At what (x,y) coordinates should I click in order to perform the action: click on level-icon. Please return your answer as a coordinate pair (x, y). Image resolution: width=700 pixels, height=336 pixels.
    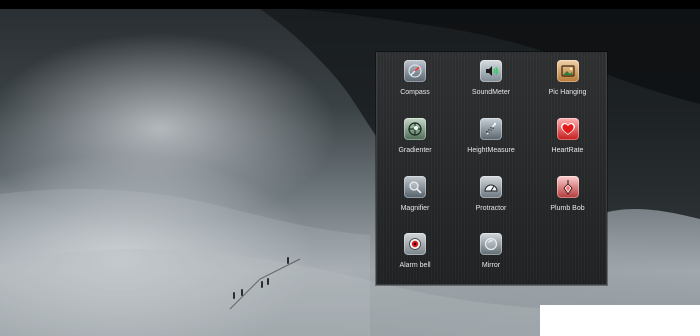
    Looking at the image, I should click on (415, 129).